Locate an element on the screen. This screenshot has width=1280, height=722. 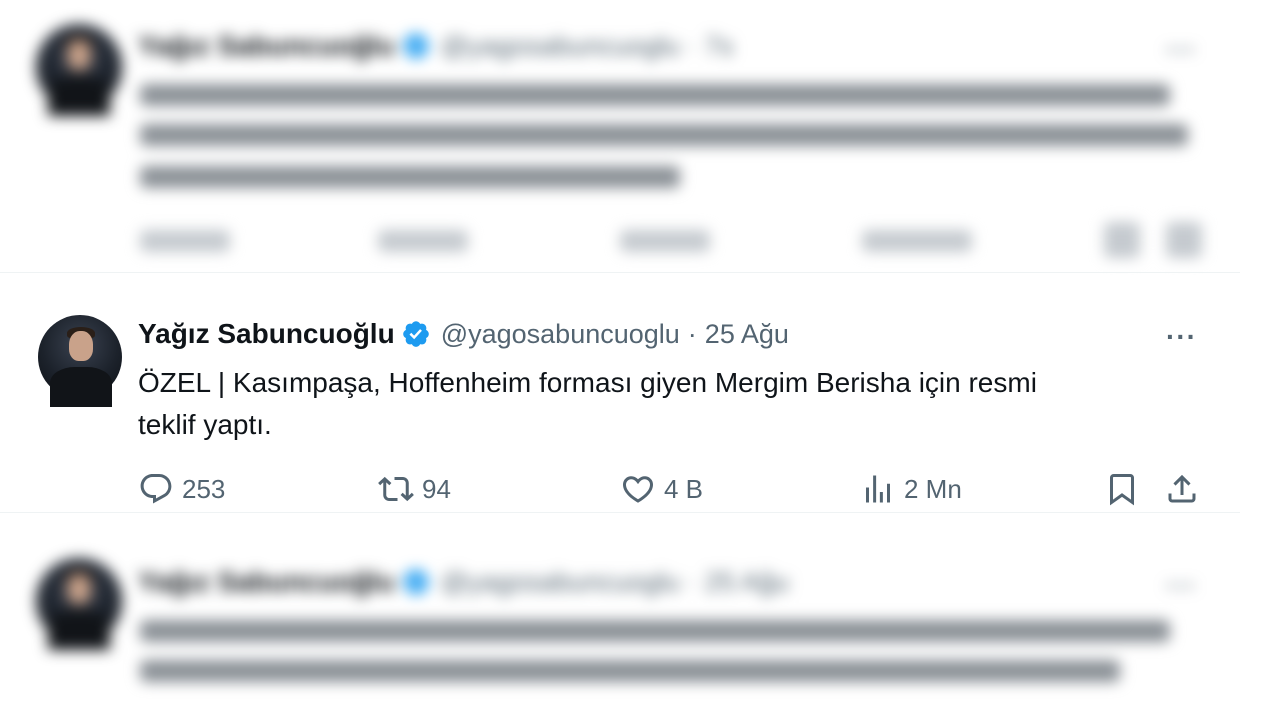
retweet-button: 94 is located at coordinates (414, 489).